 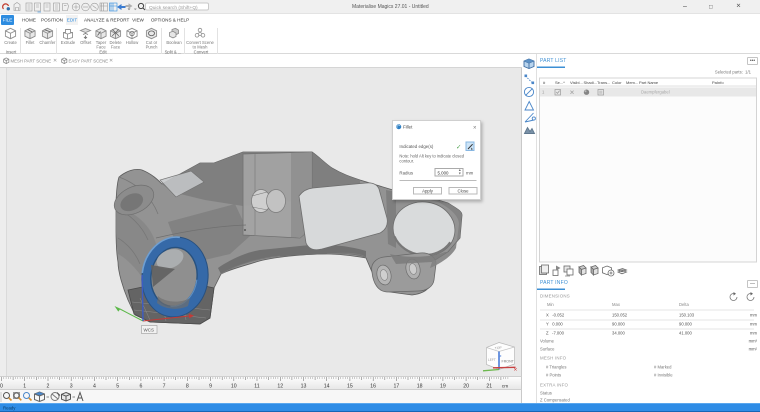 I want to click on svg-text: FRONT, so click(x=508, y=362).